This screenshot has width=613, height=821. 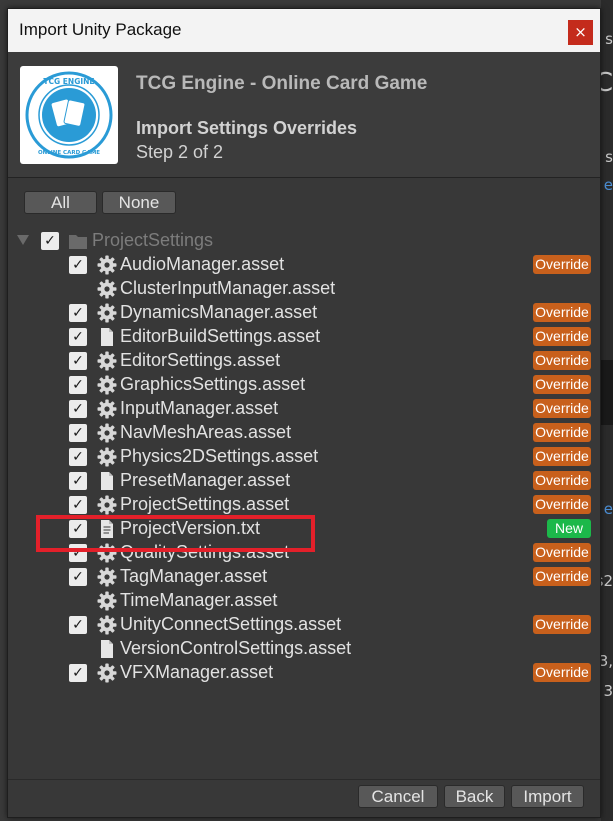 I want to click on text-file-icon, so click(x=107, y=529).